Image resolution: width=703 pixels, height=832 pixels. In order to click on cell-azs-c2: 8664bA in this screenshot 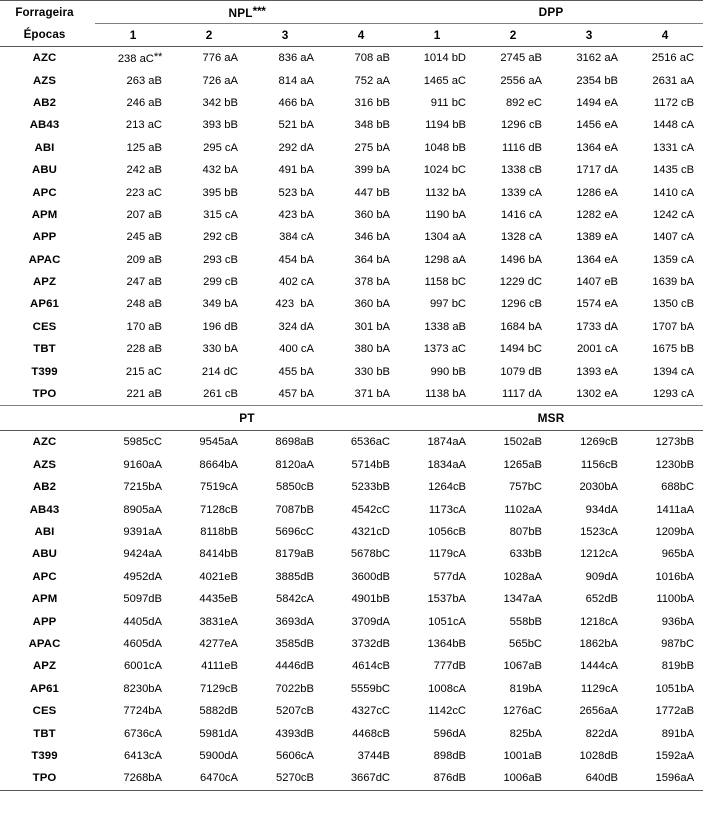, I will do `click(218, 464)`.